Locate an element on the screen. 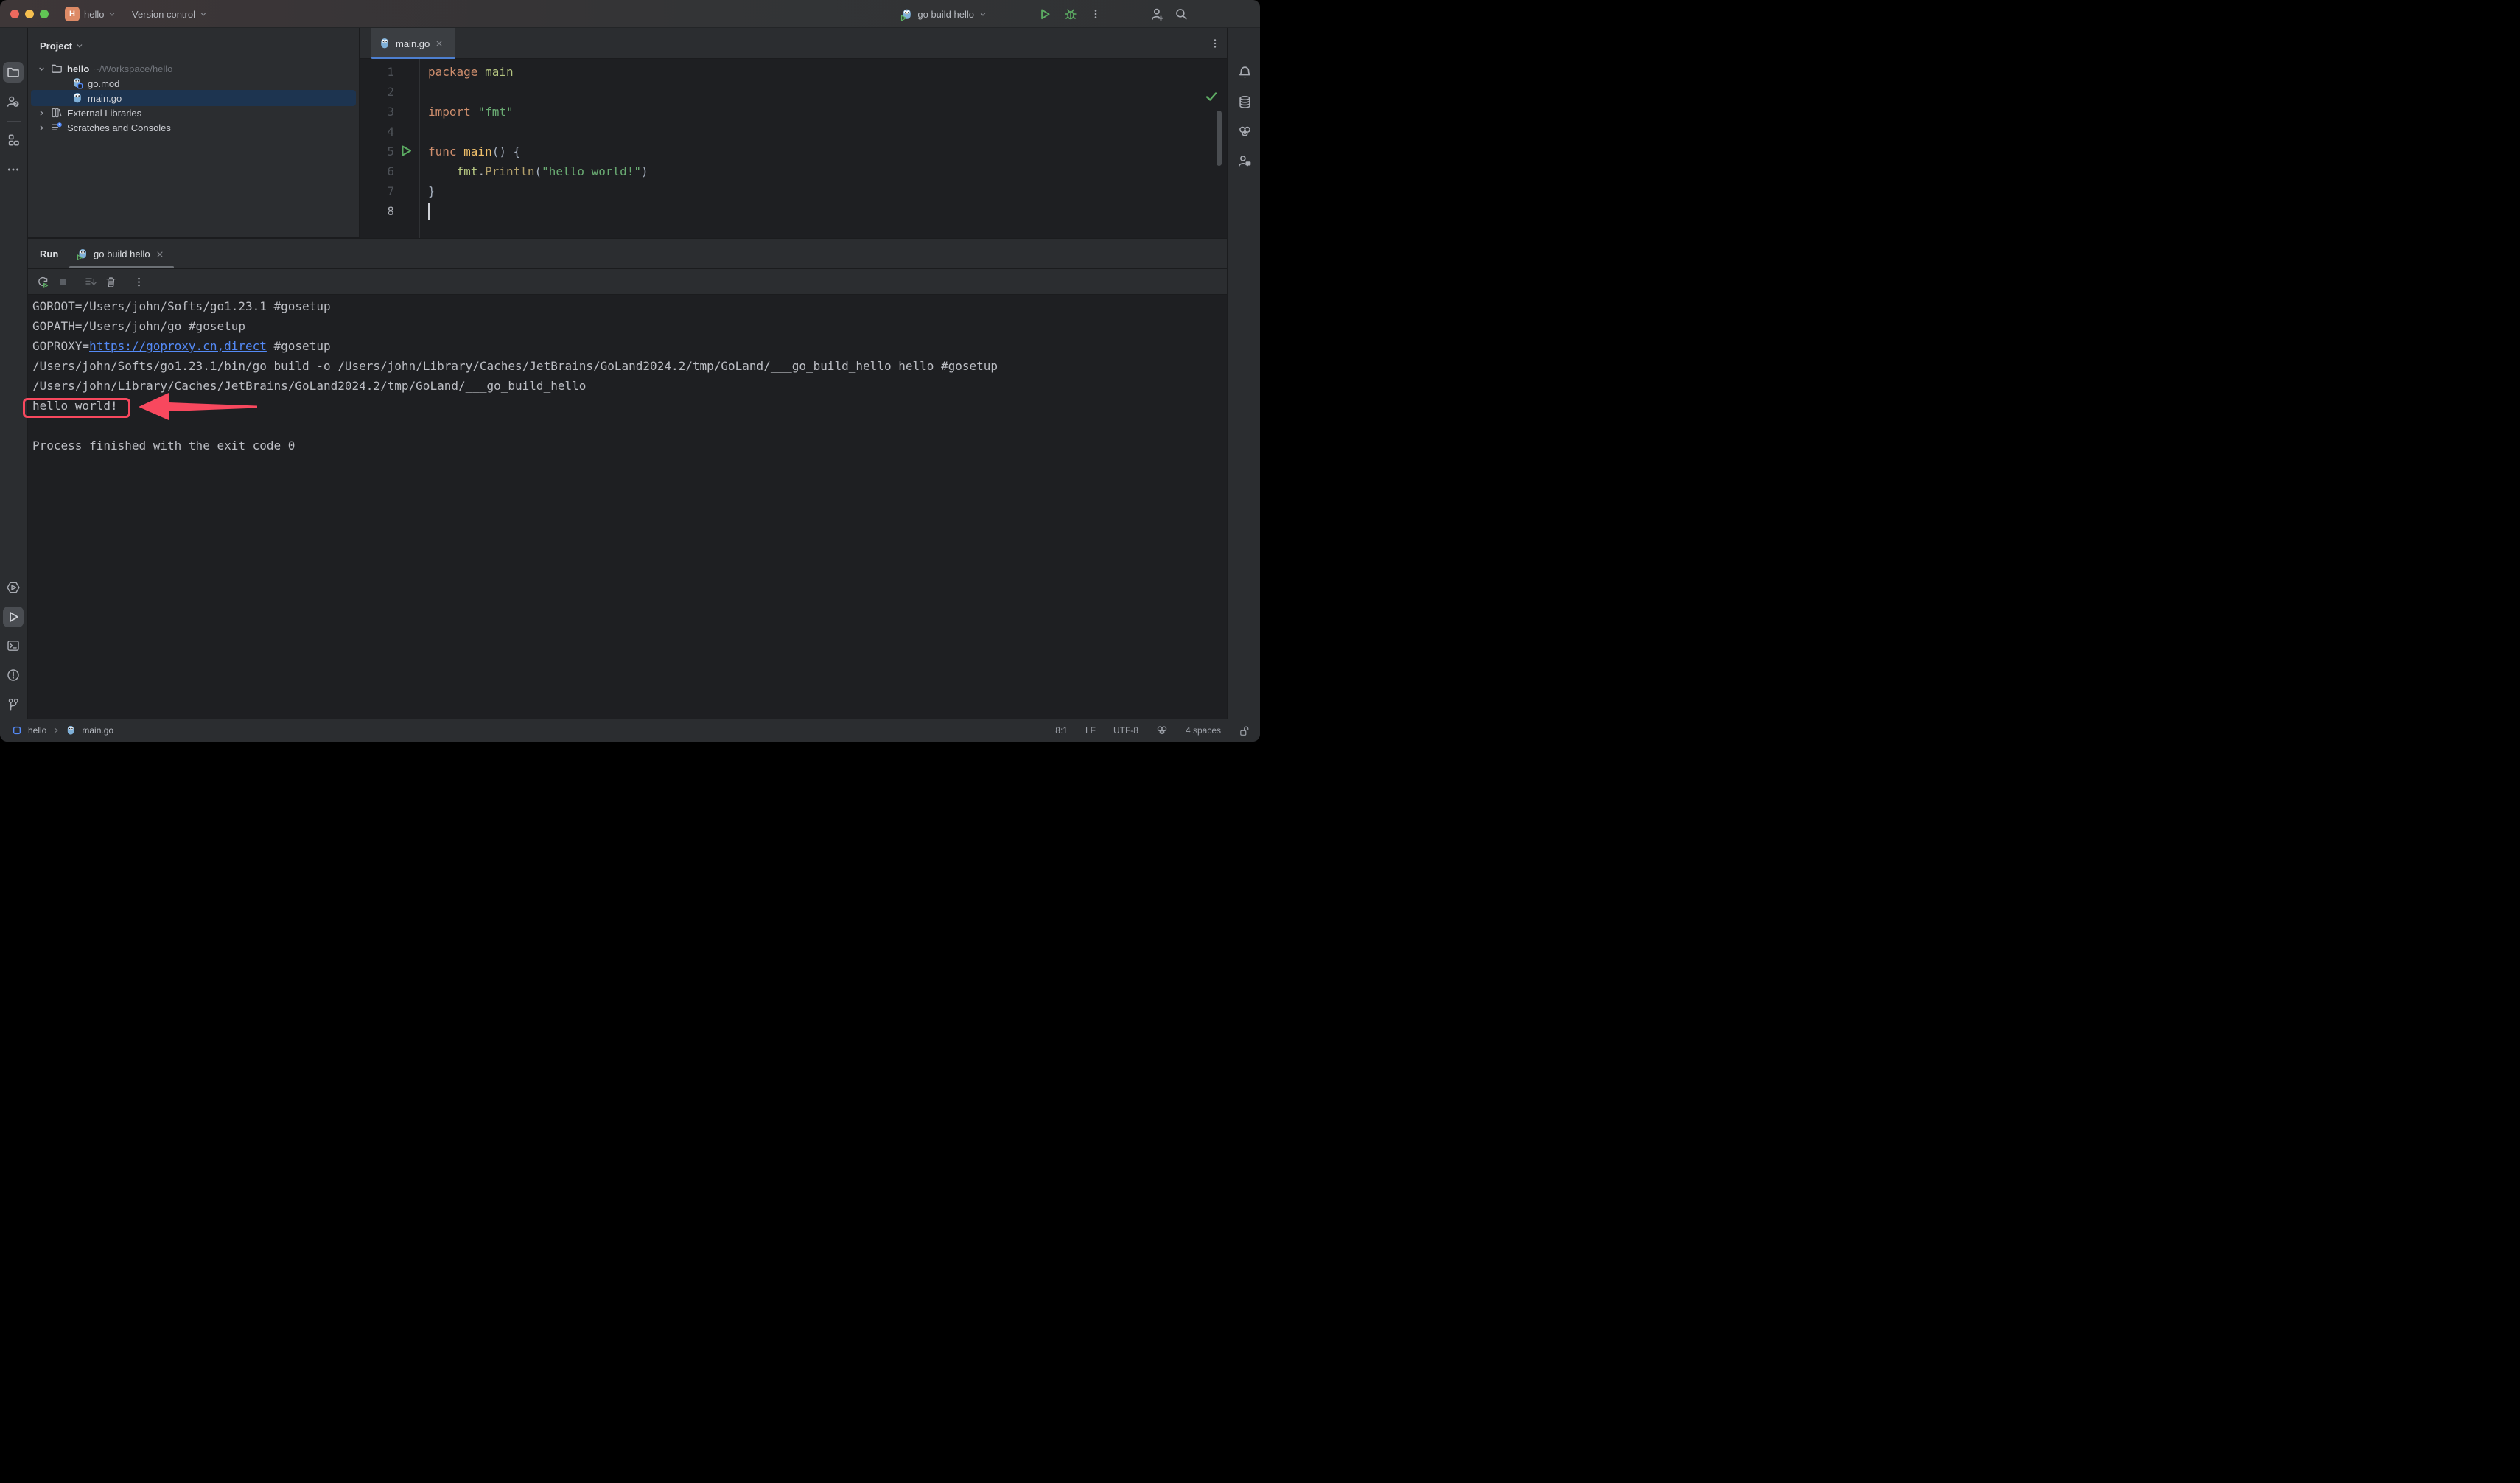 The height and width of the screenshot is (1483, 2520). code-with-me-users-button is located at coordinates (1157, 14).